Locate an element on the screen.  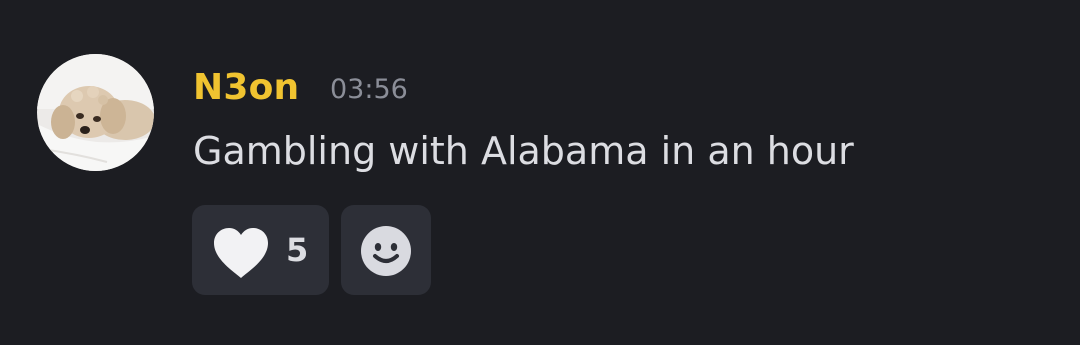
dog-photo-avatar-icon is located at coordinates (95, 112).